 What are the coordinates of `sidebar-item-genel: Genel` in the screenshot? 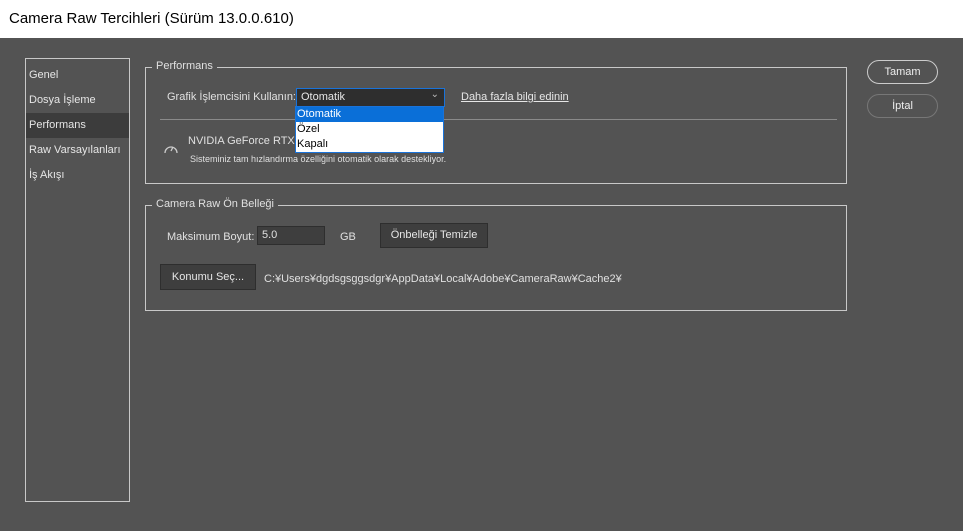 It's located at (77, 75).